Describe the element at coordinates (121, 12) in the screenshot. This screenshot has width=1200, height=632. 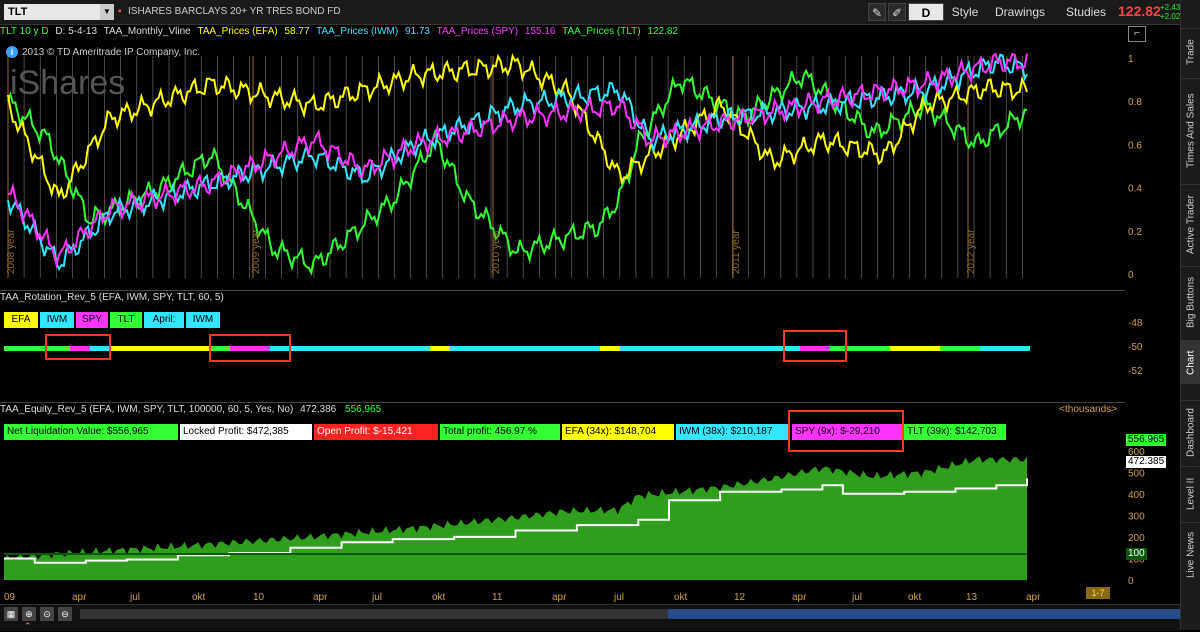
I see `alert-icon: ▪` at that location.